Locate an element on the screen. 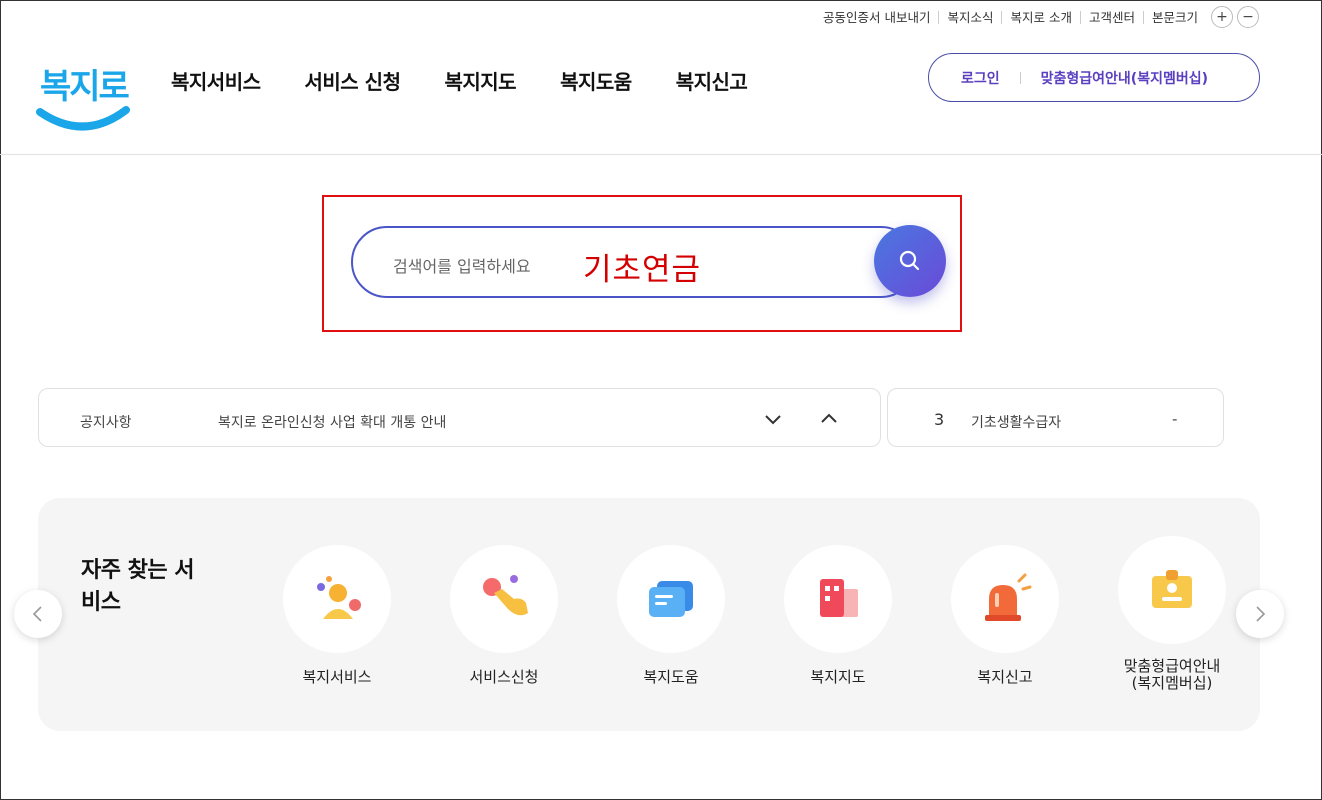 Image resolution: width=1322 pixels, height=800 pixels. carousel-next-button is located at coordinates (1260, 614).